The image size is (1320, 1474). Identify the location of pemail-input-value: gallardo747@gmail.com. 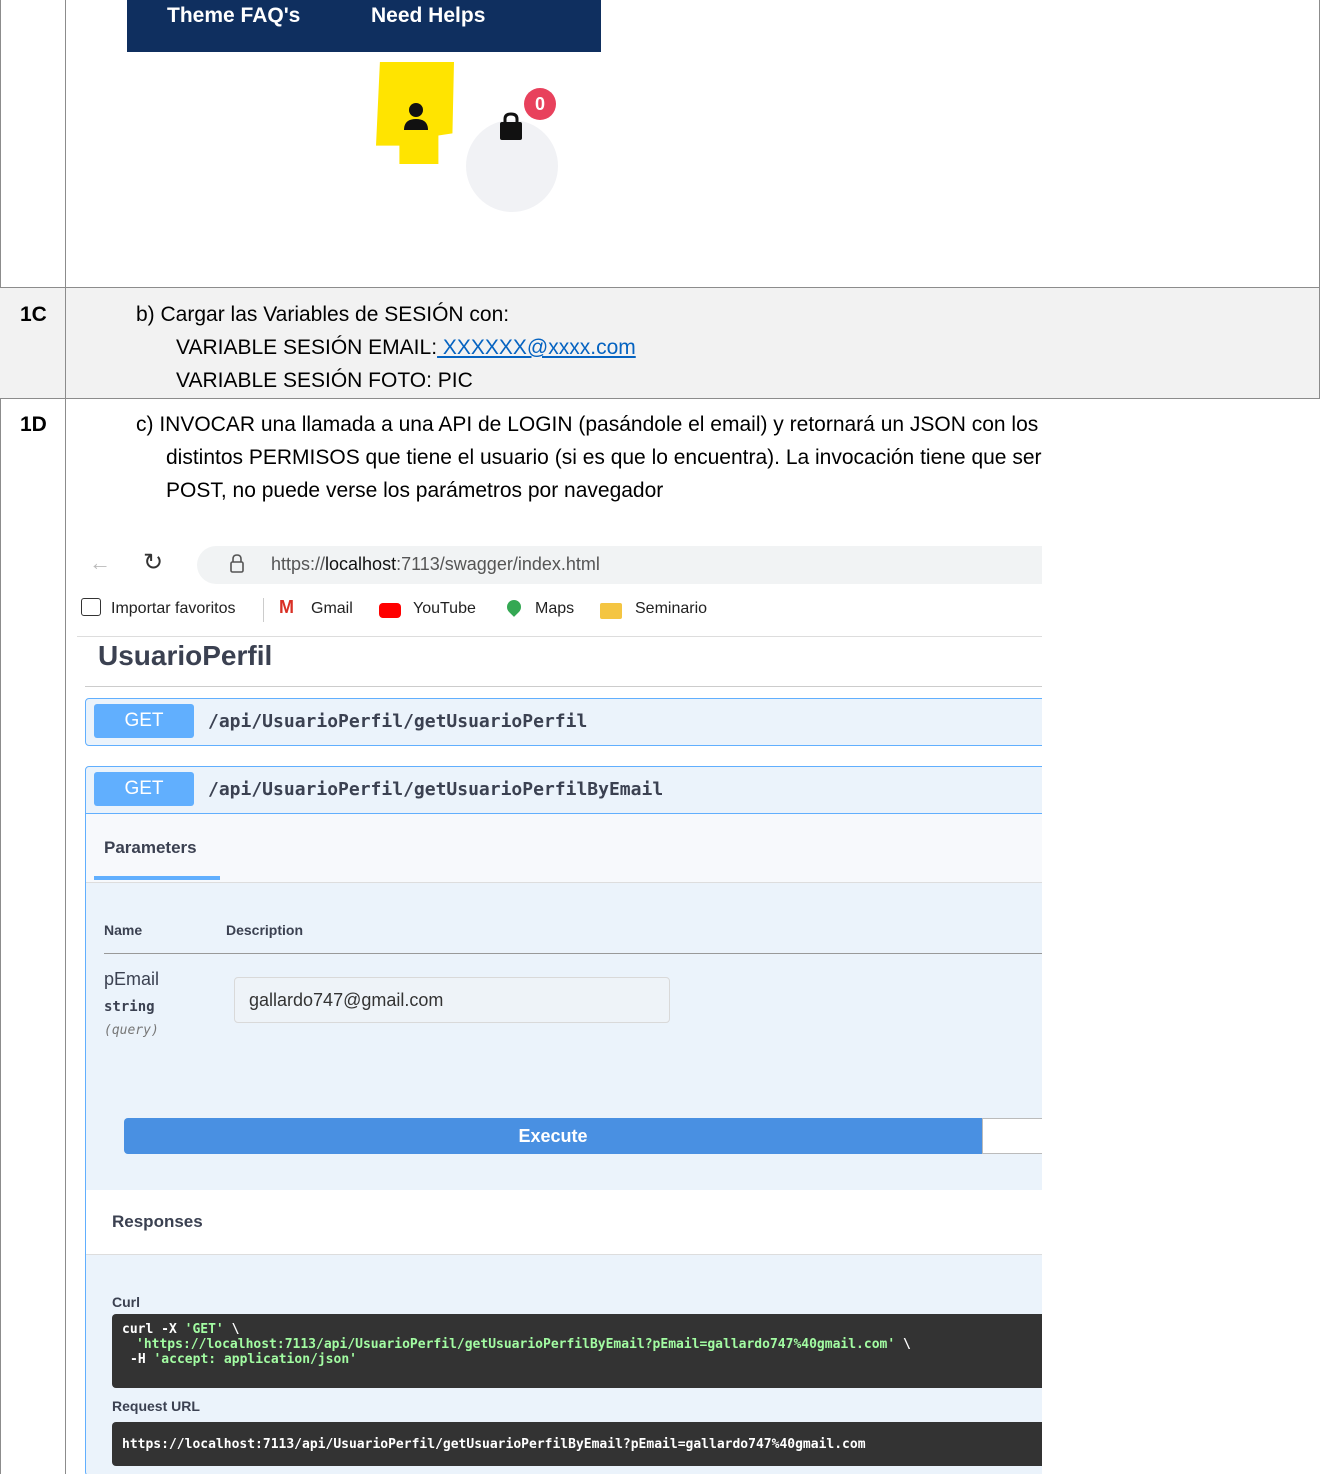
(346, 1000).